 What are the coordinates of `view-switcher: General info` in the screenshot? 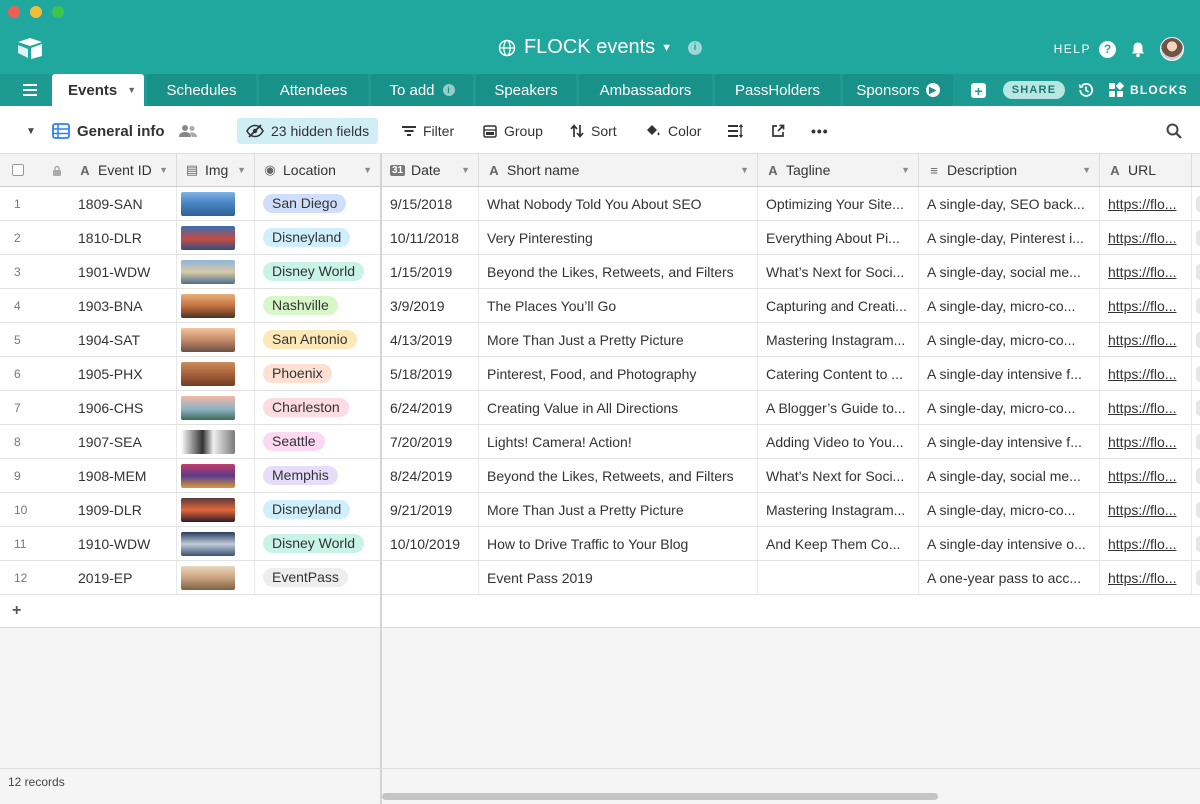 It's located at (125, 131).